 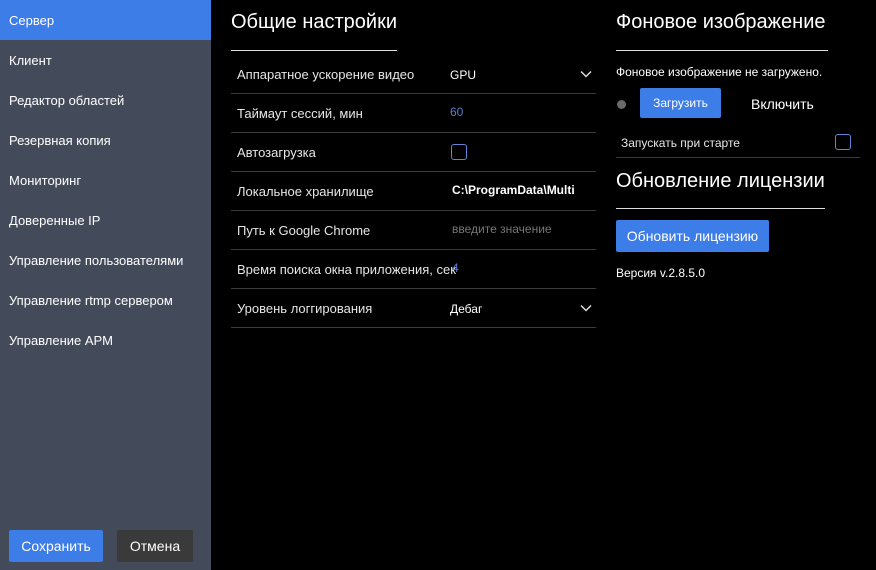 I want to click on settings-row-video-accel: Аппаратное ускорение видео GPU, so click(x=413, y=74).